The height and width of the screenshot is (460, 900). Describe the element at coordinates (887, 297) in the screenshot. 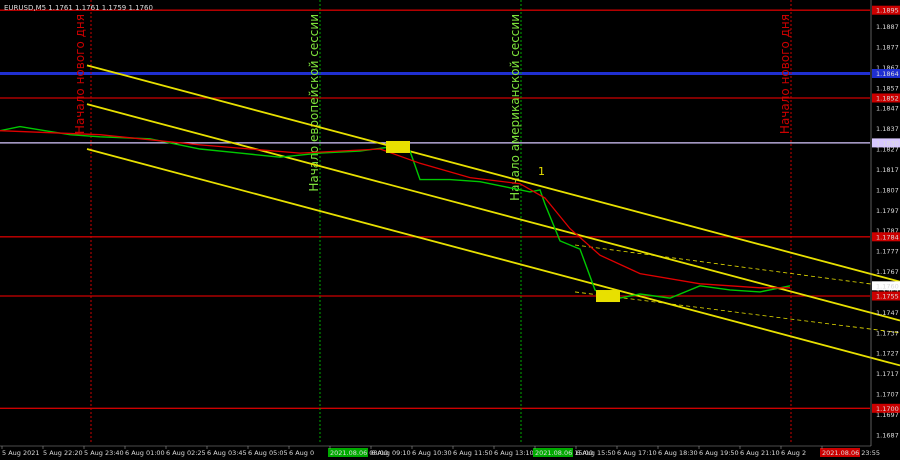

I see `price-tag-label: 1.1755` at that location.